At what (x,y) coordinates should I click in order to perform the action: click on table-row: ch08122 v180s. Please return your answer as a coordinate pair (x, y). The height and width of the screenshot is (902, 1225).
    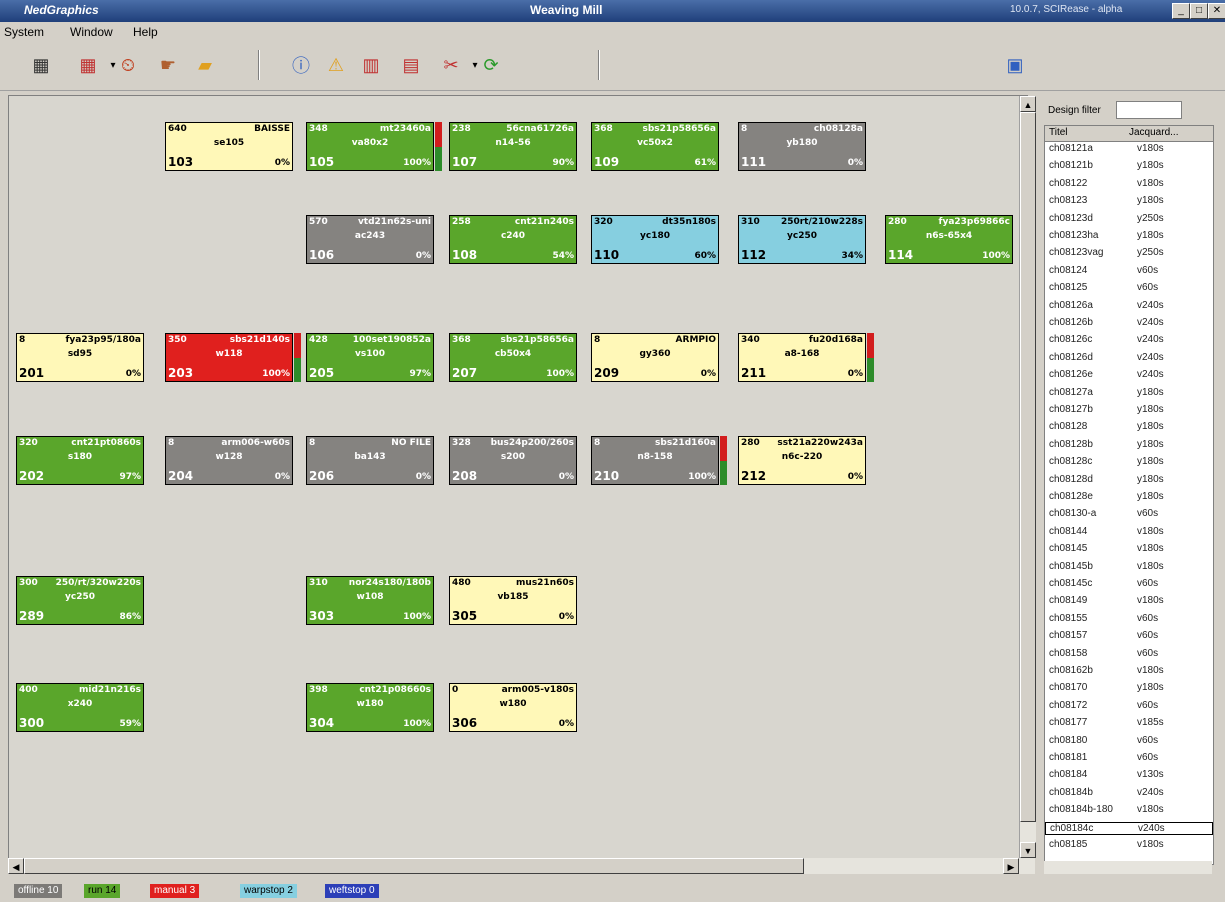
    Looking at the image, I should click on (1129, 184).